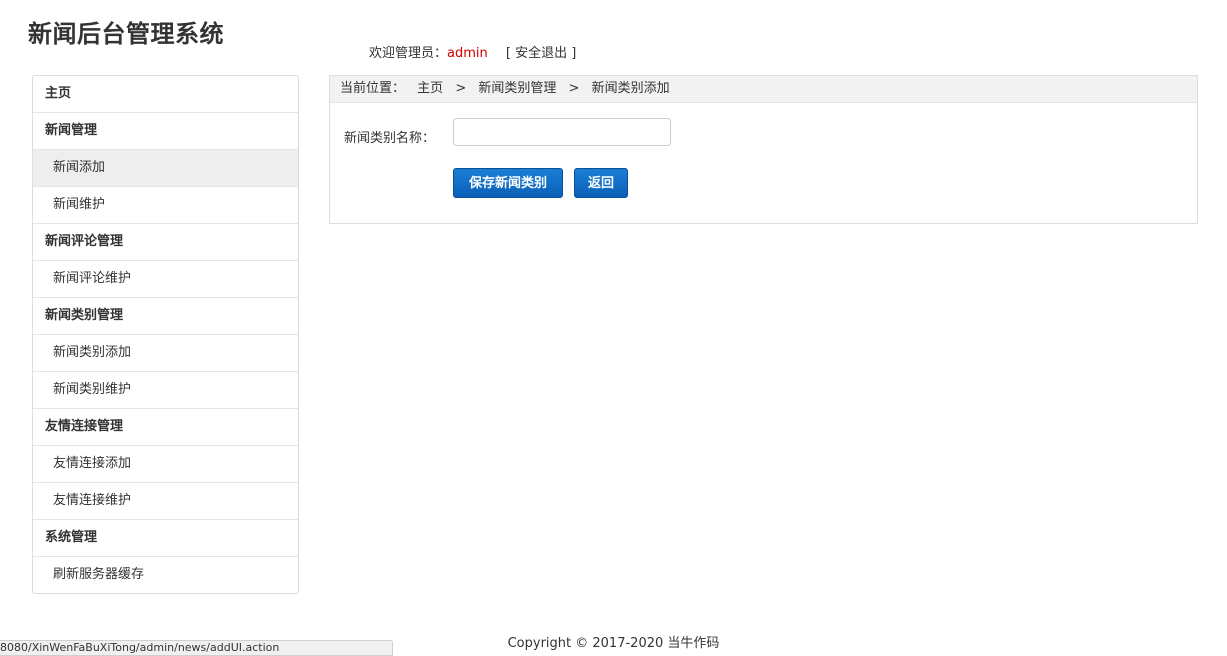 This screenshot has height=656, width=1227. I want to click on back-button: 返回, so click(601, 183).